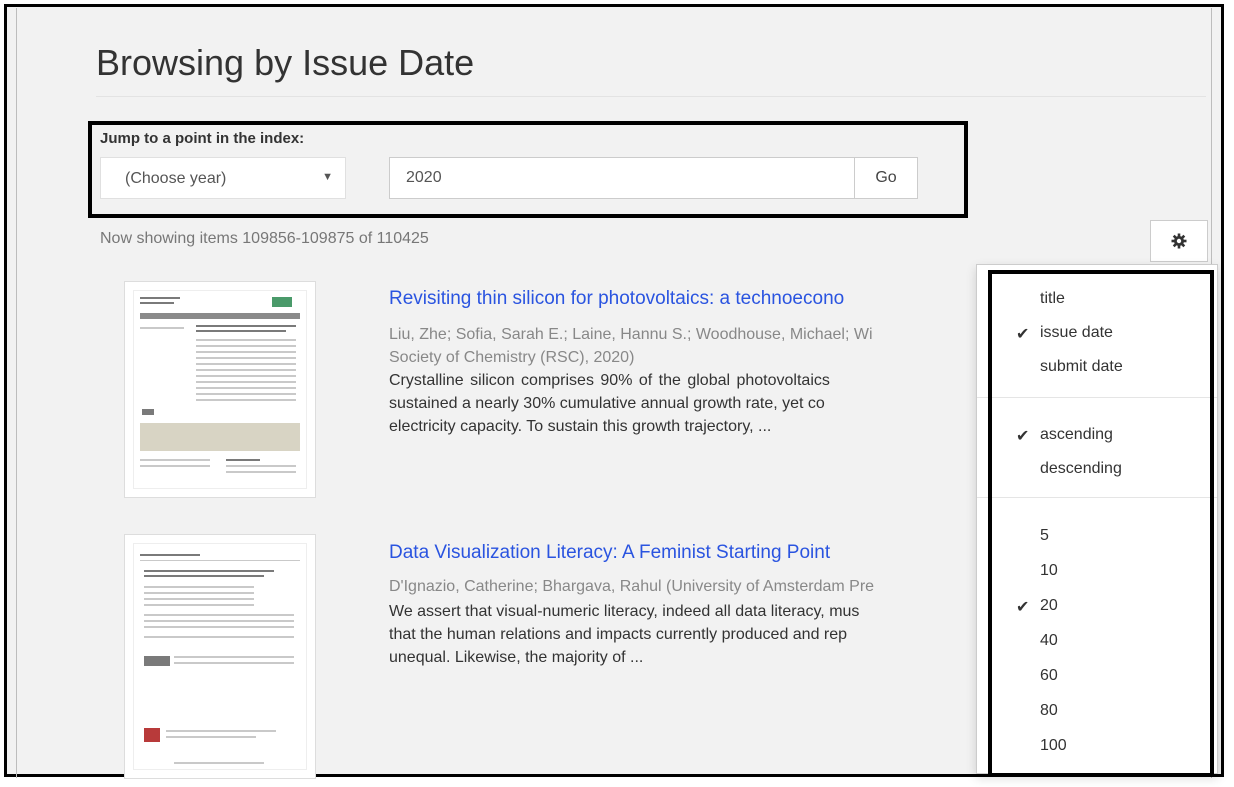  Describe the element at coordinates (327, 177) in the screenshot. I see `chevron-down-icon: ▼` at that location.